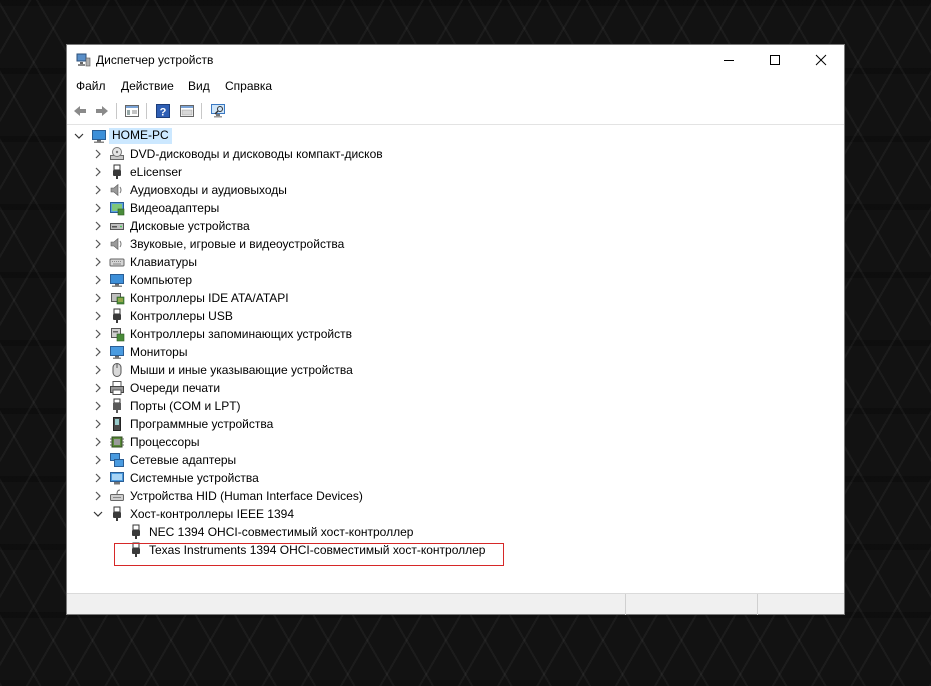  What do you see at coordinates (212, 514) in the screenshot?
I see `tree-category-label: Хост-контроллеры IEEE 1394` at bounding box center [212, 514].